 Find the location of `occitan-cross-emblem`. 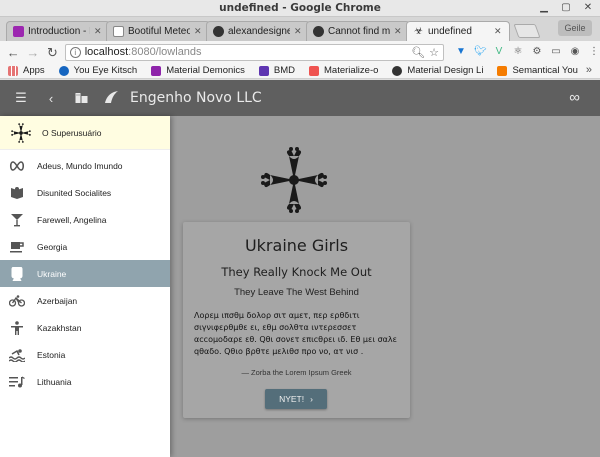

occitan-cross-emblem is located at coordinates (294, 180).